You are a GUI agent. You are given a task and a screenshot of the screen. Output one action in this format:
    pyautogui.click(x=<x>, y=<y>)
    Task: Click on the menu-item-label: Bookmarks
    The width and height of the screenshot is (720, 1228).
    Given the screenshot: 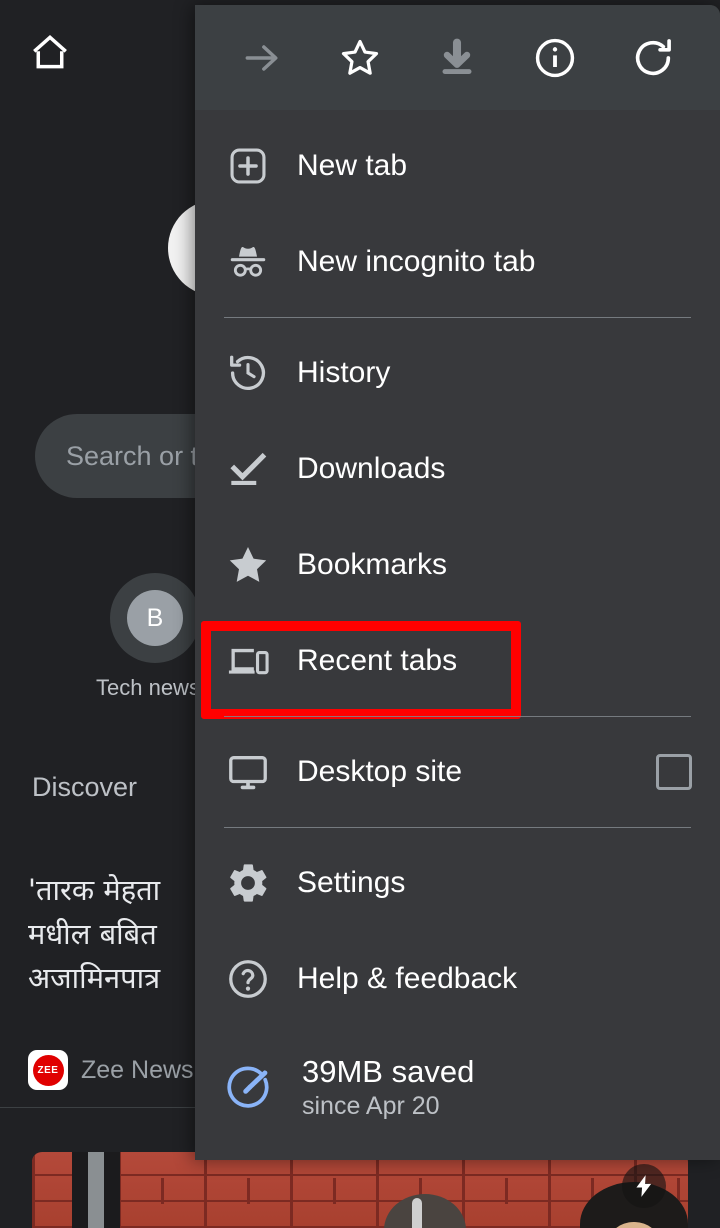 What is the action you would take?
    pyautogui.click(x=372, y=564)
    